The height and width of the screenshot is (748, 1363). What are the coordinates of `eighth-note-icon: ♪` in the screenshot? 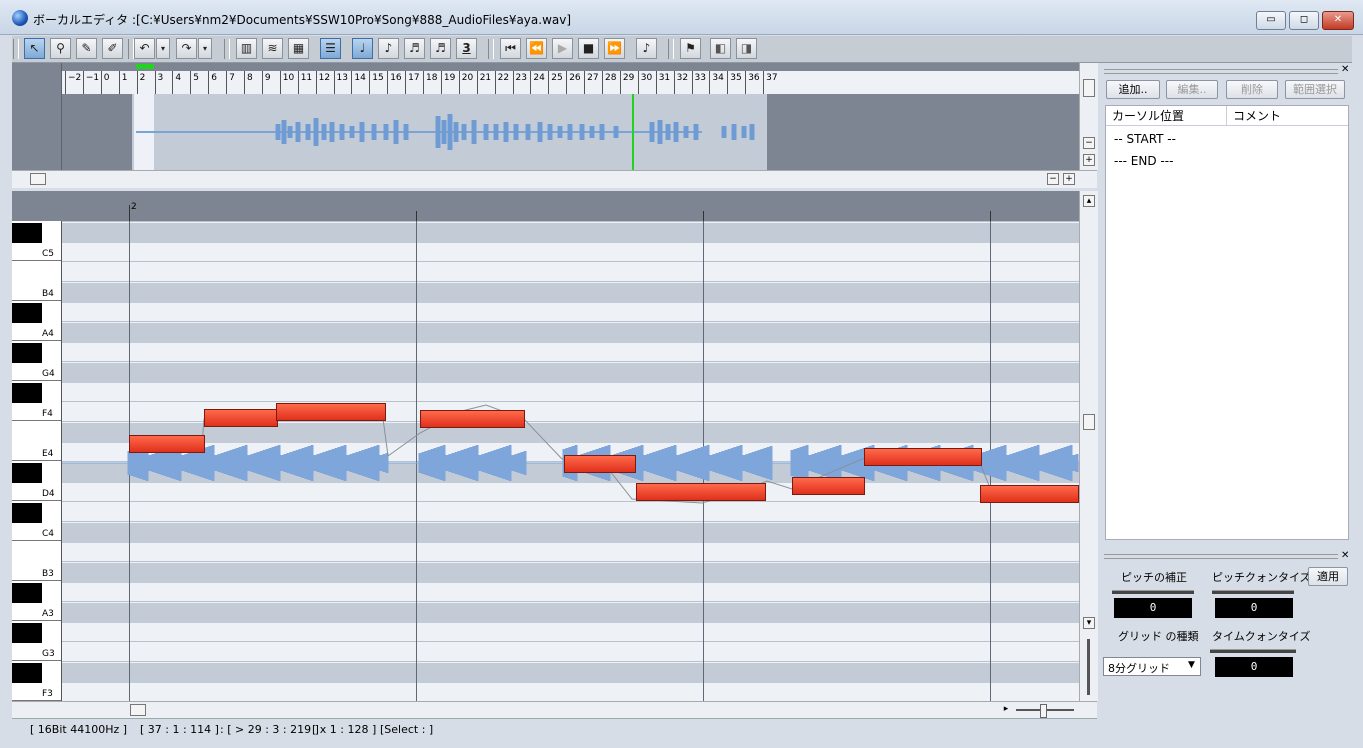 It's located at (388, 48).